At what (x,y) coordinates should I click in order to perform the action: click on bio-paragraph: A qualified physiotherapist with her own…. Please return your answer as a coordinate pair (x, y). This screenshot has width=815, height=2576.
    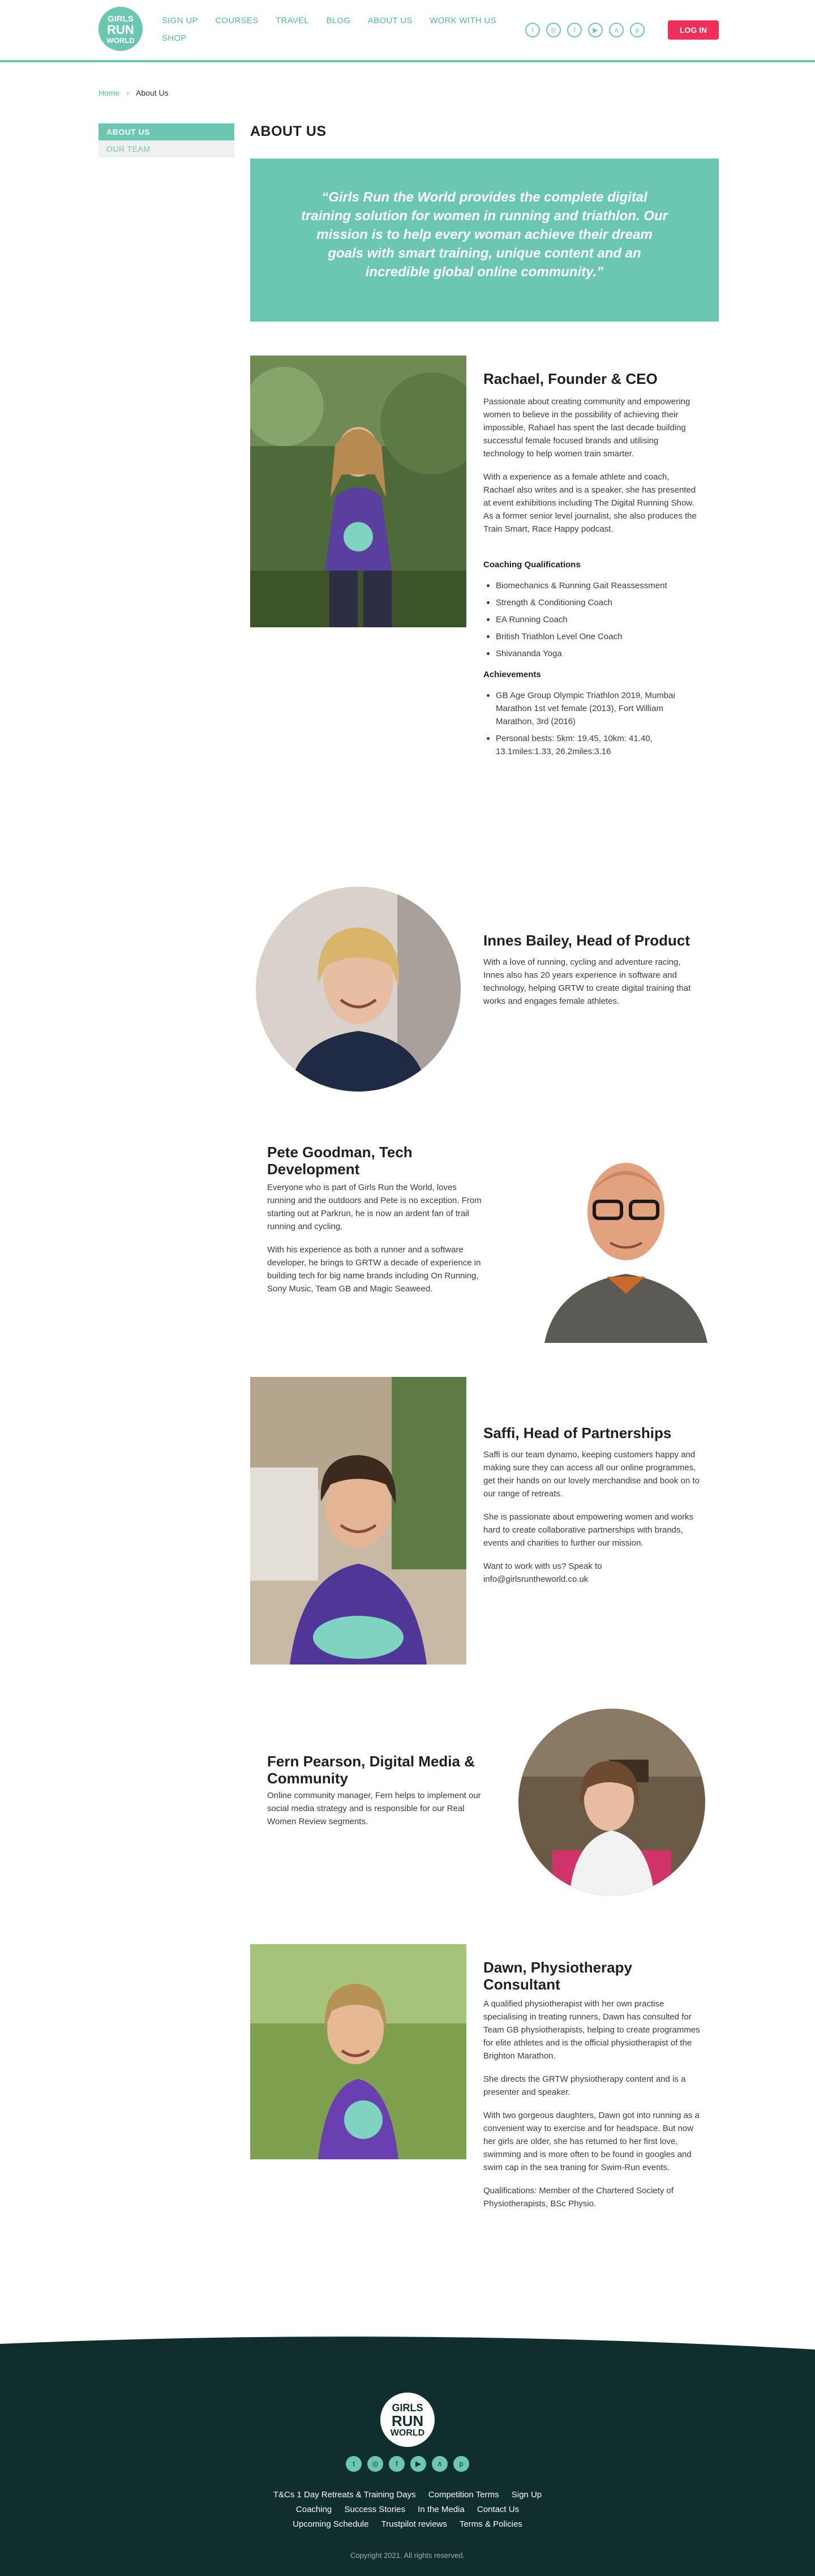
    Looking at the image, I should click on (591, 2030).